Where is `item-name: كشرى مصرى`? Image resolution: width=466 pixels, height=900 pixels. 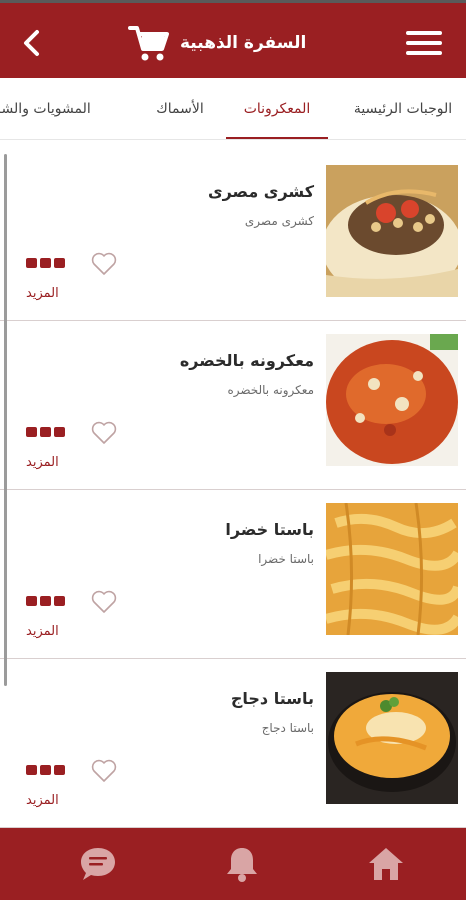
item-name: كشرى مصرى is located at coordinates (260, 191).